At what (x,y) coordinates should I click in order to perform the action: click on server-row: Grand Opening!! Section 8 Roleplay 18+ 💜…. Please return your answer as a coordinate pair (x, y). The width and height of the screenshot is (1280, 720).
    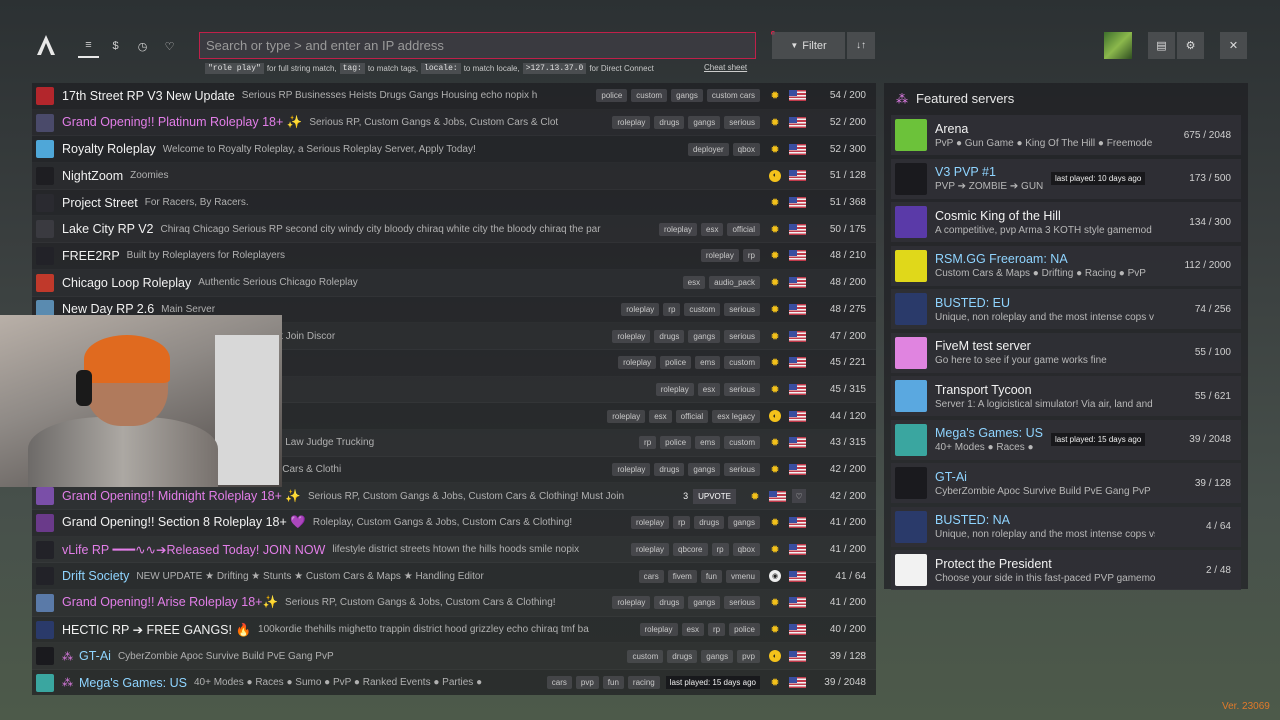
    Looking at the image, I should click on (454, 523).